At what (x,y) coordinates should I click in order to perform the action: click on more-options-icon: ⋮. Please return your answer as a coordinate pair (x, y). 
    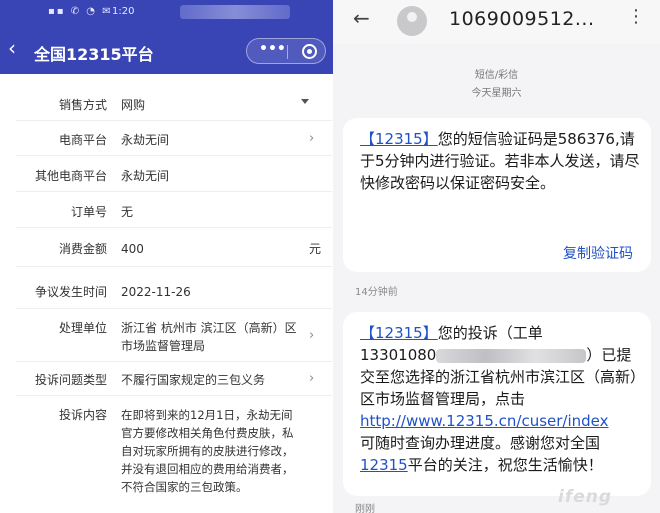
    Looking at the image, I should click on (636, 16).